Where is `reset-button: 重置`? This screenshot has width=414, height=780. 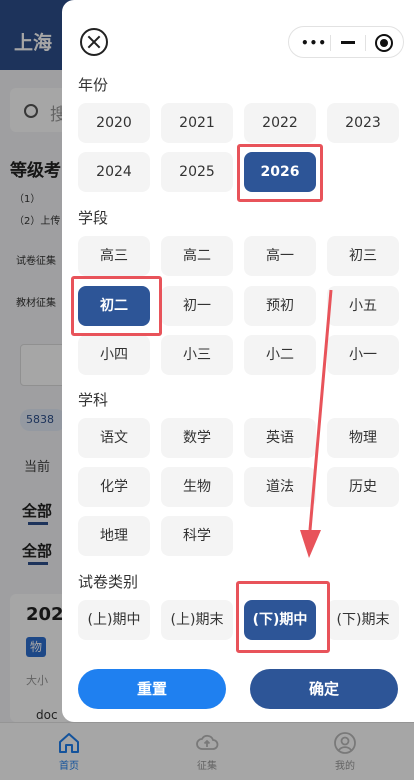
reset-button: 重置 is located at coordinates (152, 689).